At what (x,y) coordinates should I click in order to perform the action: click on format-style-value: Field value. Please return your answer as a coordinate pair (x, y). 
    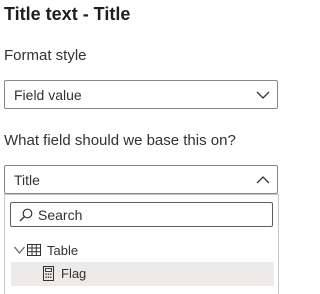
    Looking at the image, I should click on (48, 95).